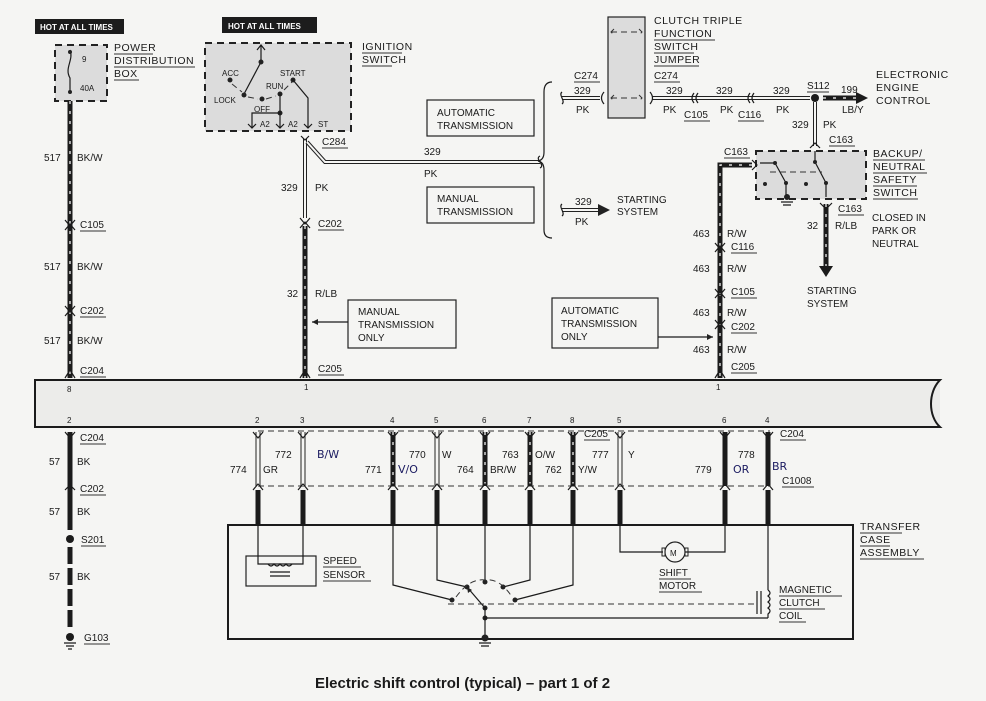 This screenshot has width=986, height=701. Describe the element at coordinates (743, 247) in the screenshot. I see `connector-c116-right: C116` at that location.